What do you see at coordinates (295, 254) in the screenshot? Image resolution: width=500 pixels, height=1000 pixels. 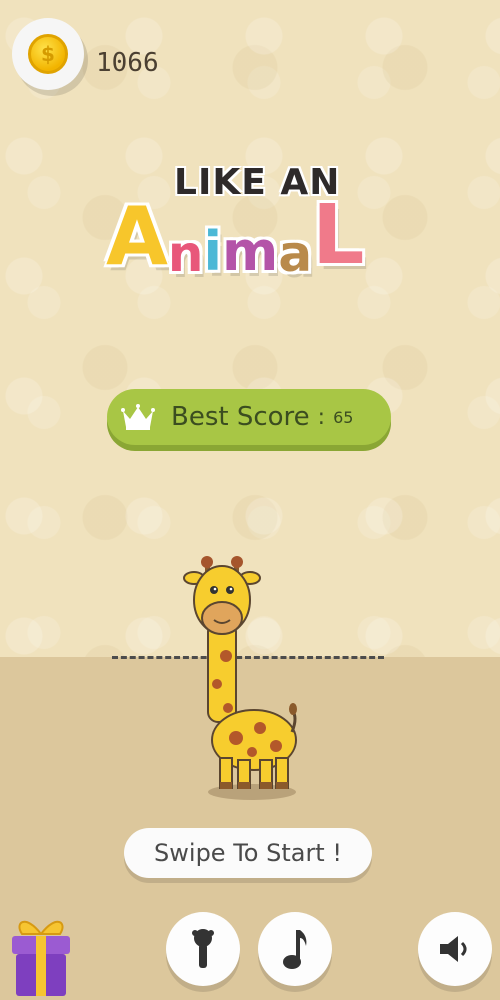 I see `logo-letter: a` at bounding box center [295, 254].